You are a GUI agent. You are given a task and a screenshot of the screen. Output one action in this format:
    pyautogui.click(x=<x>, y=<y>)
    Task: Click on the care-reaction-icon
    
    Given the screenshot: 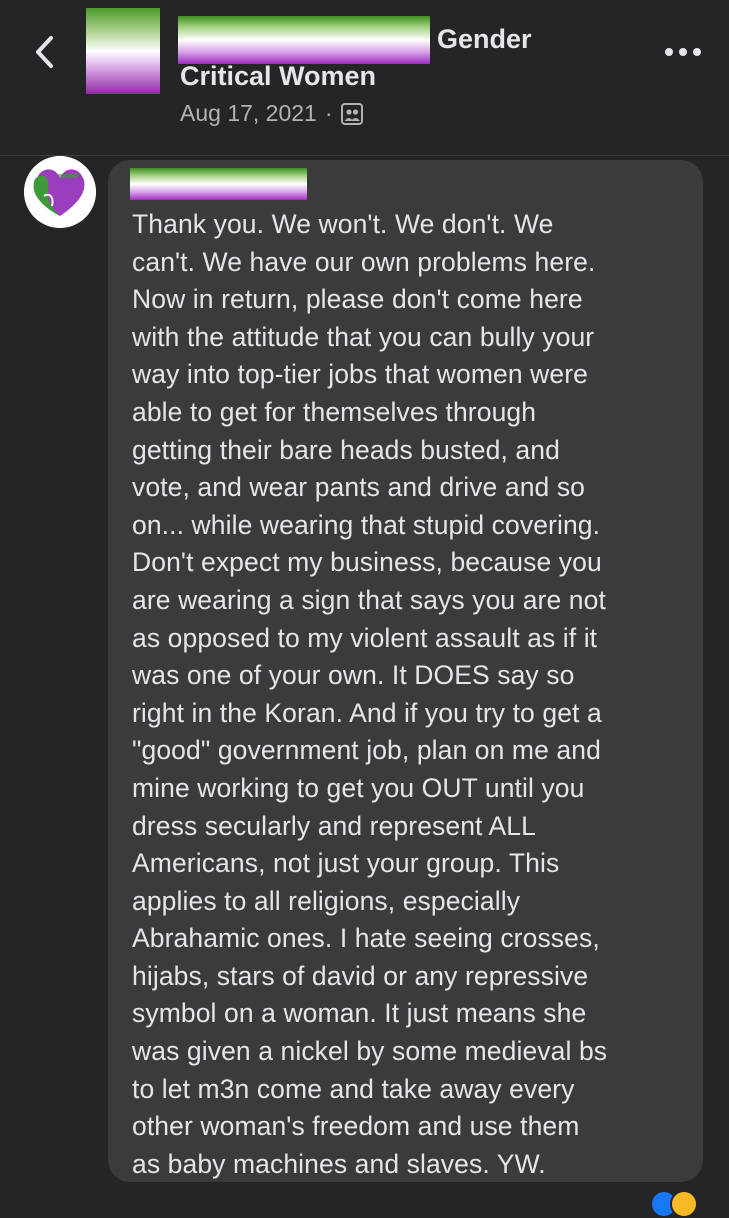 What is the action you would take?
    pyautogui.click(x=684, y=1204)
    